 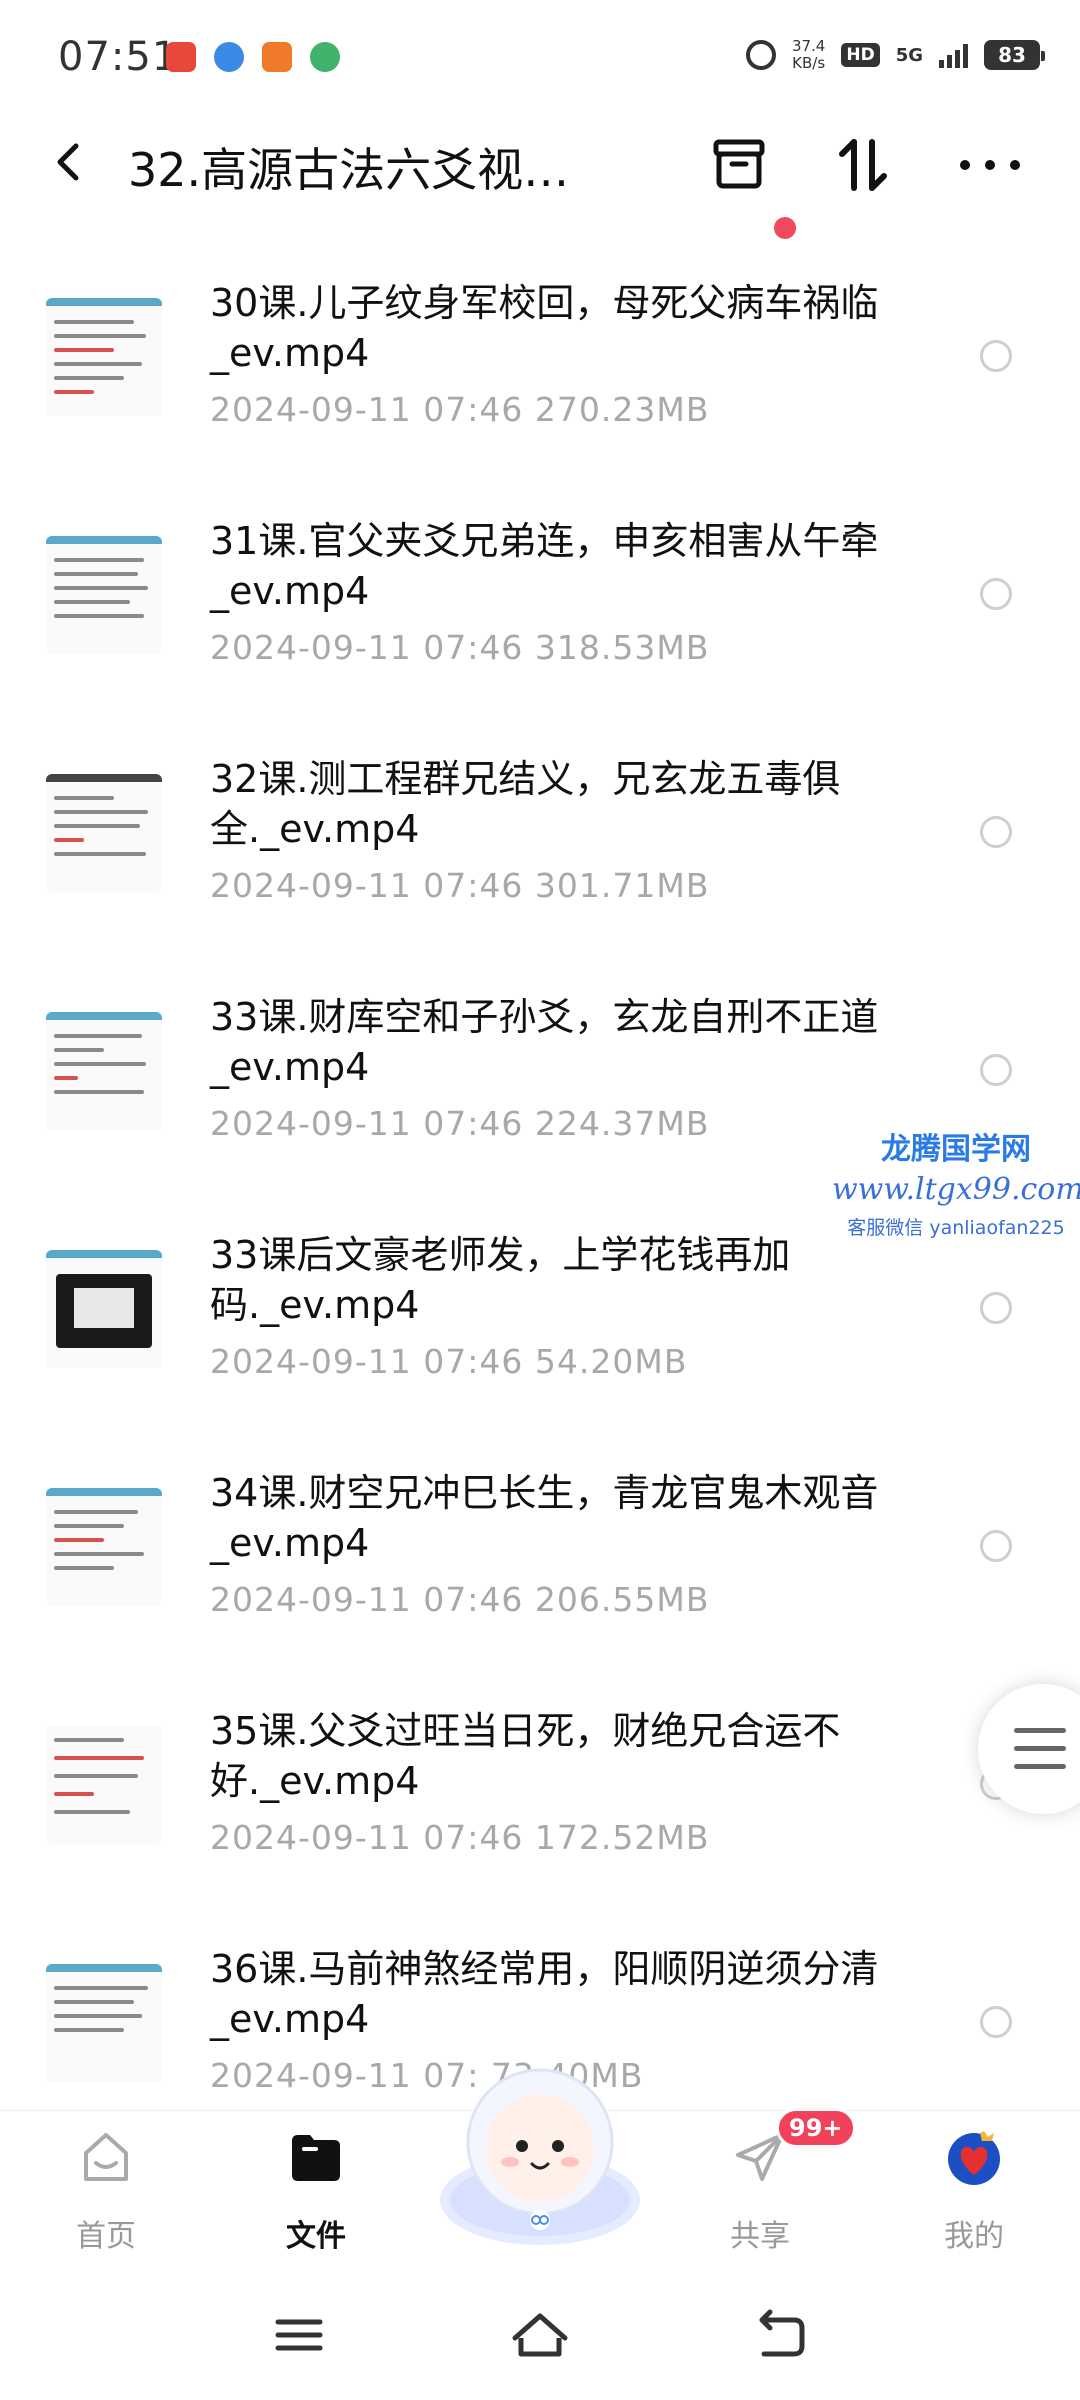 I want to click on file-meta: 2024-09-11 07:46 224.37MB, so click(x=460, y=1123).